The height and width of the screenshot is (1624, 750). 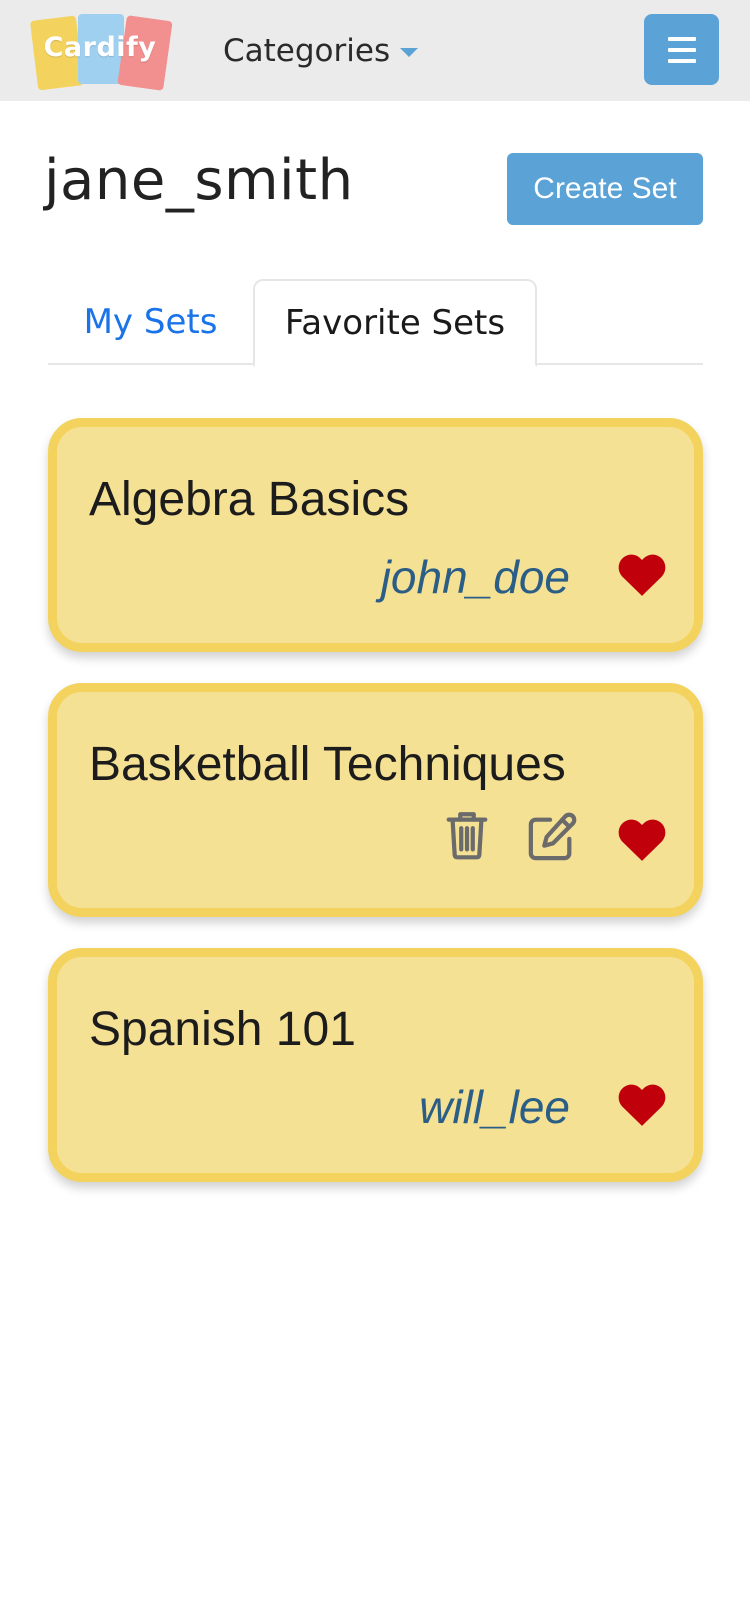 I want to click on set-card-spanish-101: Spanish 101 will_lee, so click(x=375, y=1065).